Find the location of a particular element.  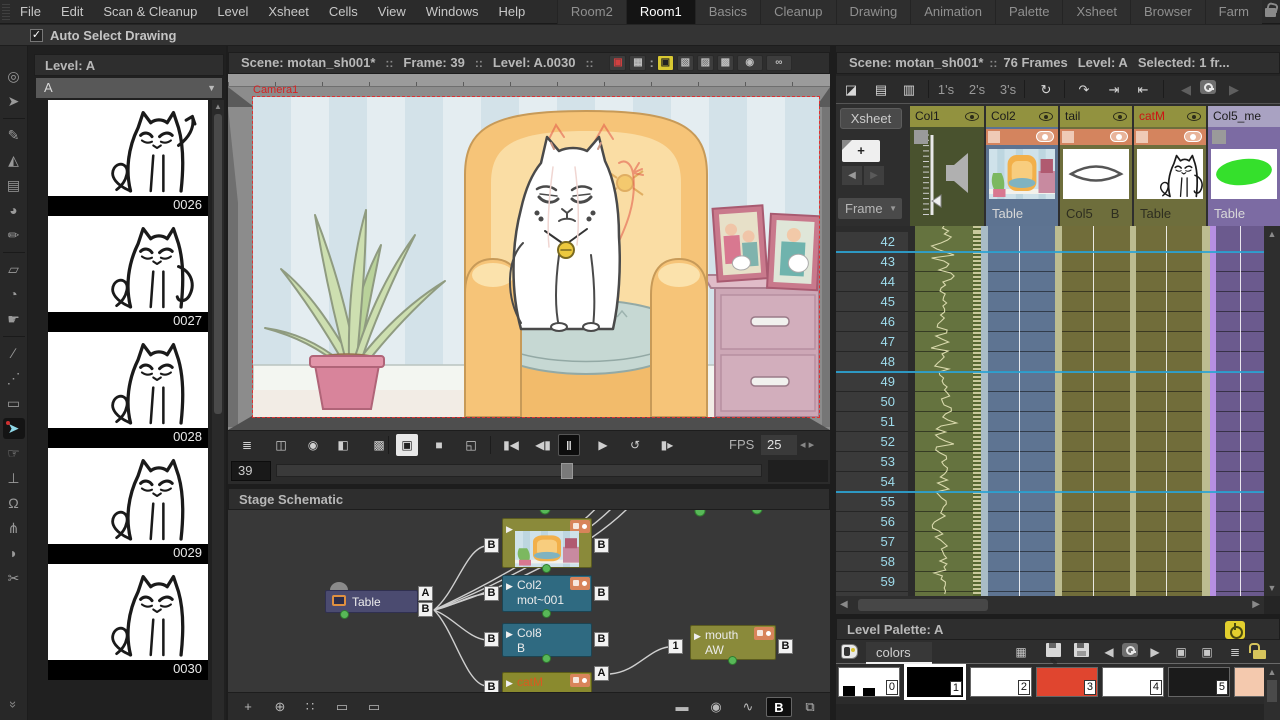

menu-help: Help is located at coordinates (511, 12).